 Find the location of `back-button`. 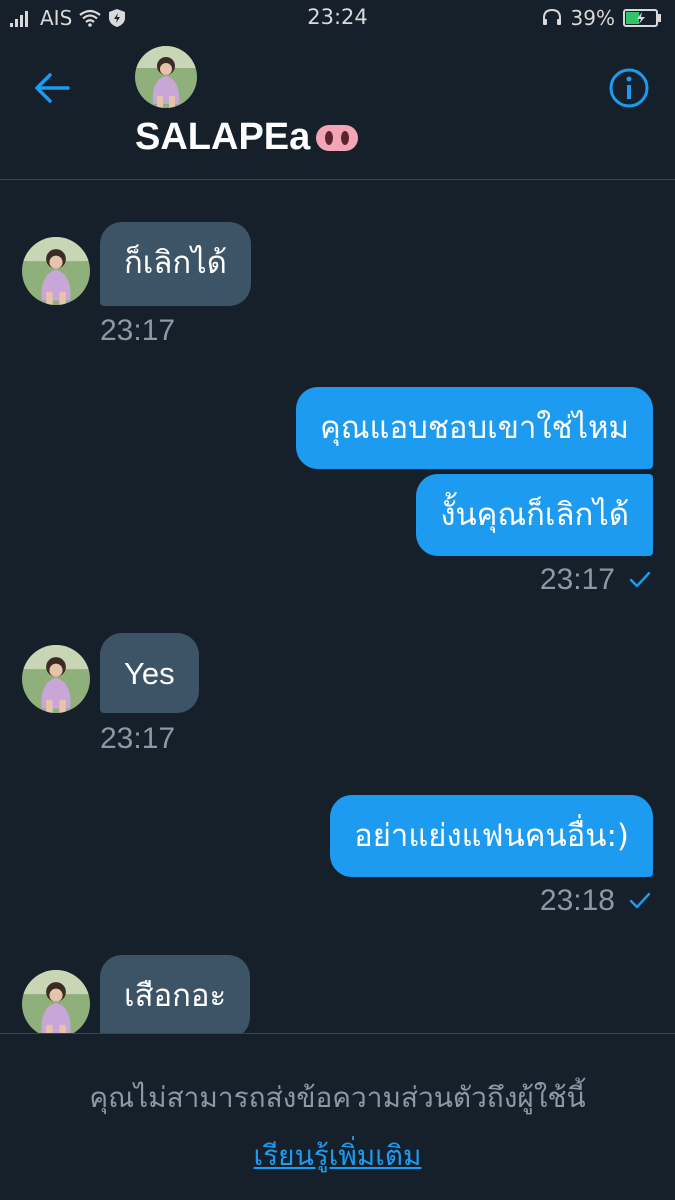

back-button is located at coordinates (52, 88).